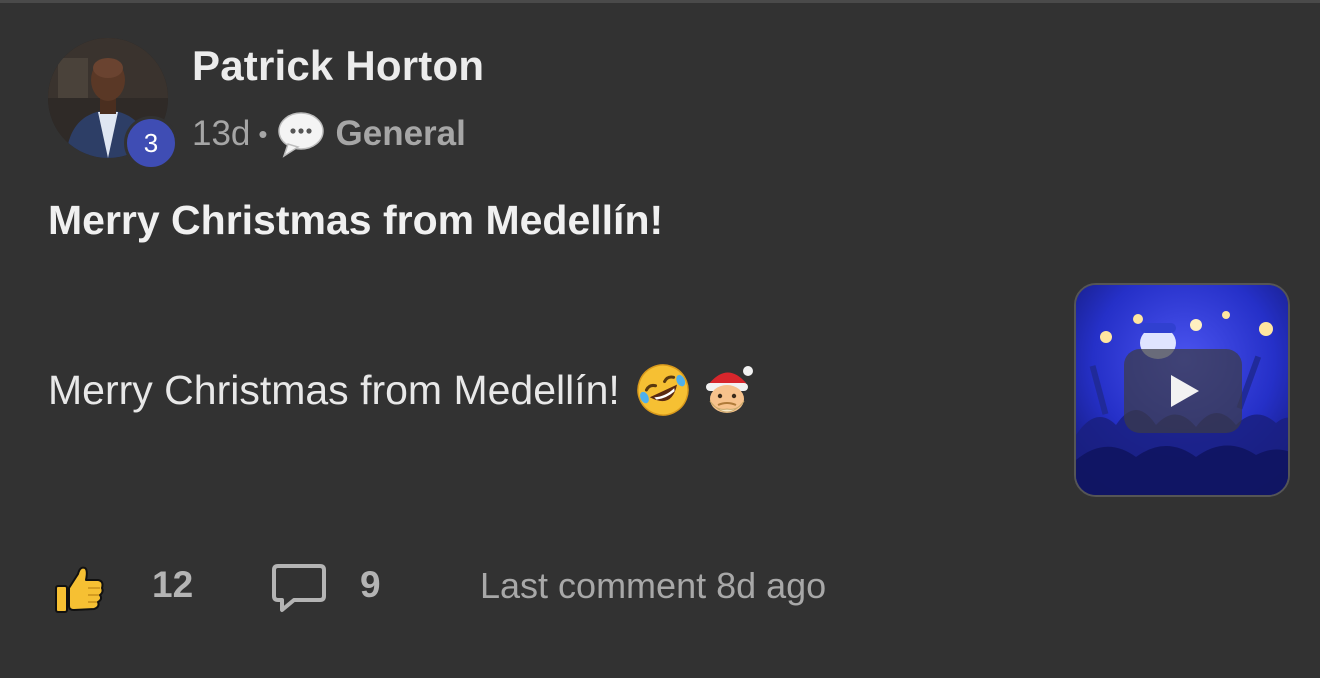  Describe the element at coordinates (729, 389) in the screenshot. I see `santa-claus-emoji` at that location.